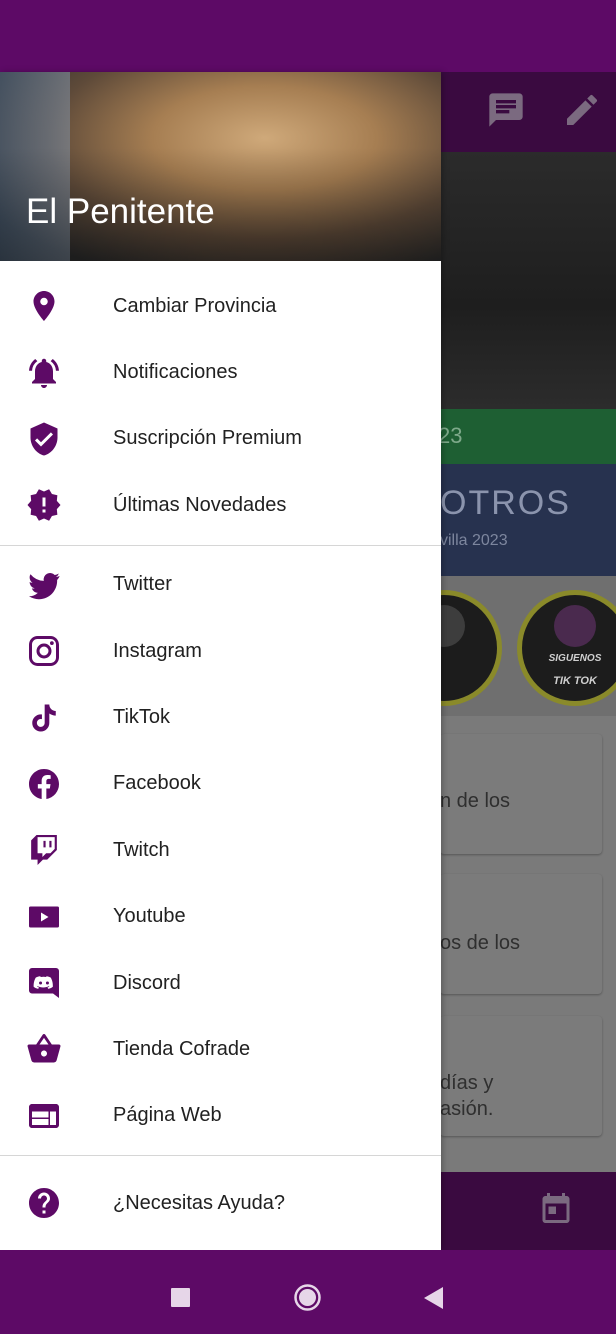 Image resolution: width=616 pixels, height=1334 pixels. Describe the element at coordinates (220, 917) in the screenshot. I see `menu-item-youtube: Youtube` at that location.